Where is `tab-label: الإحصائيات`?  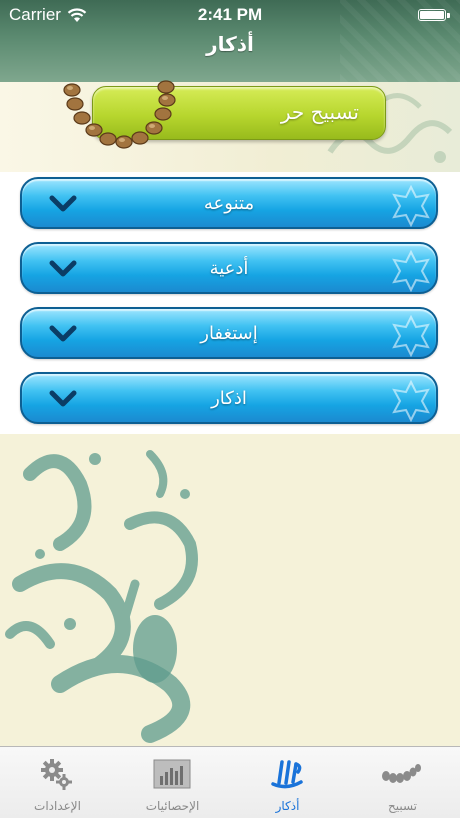
tab-label: الإحصائيات is located at coordinates (172, 806).